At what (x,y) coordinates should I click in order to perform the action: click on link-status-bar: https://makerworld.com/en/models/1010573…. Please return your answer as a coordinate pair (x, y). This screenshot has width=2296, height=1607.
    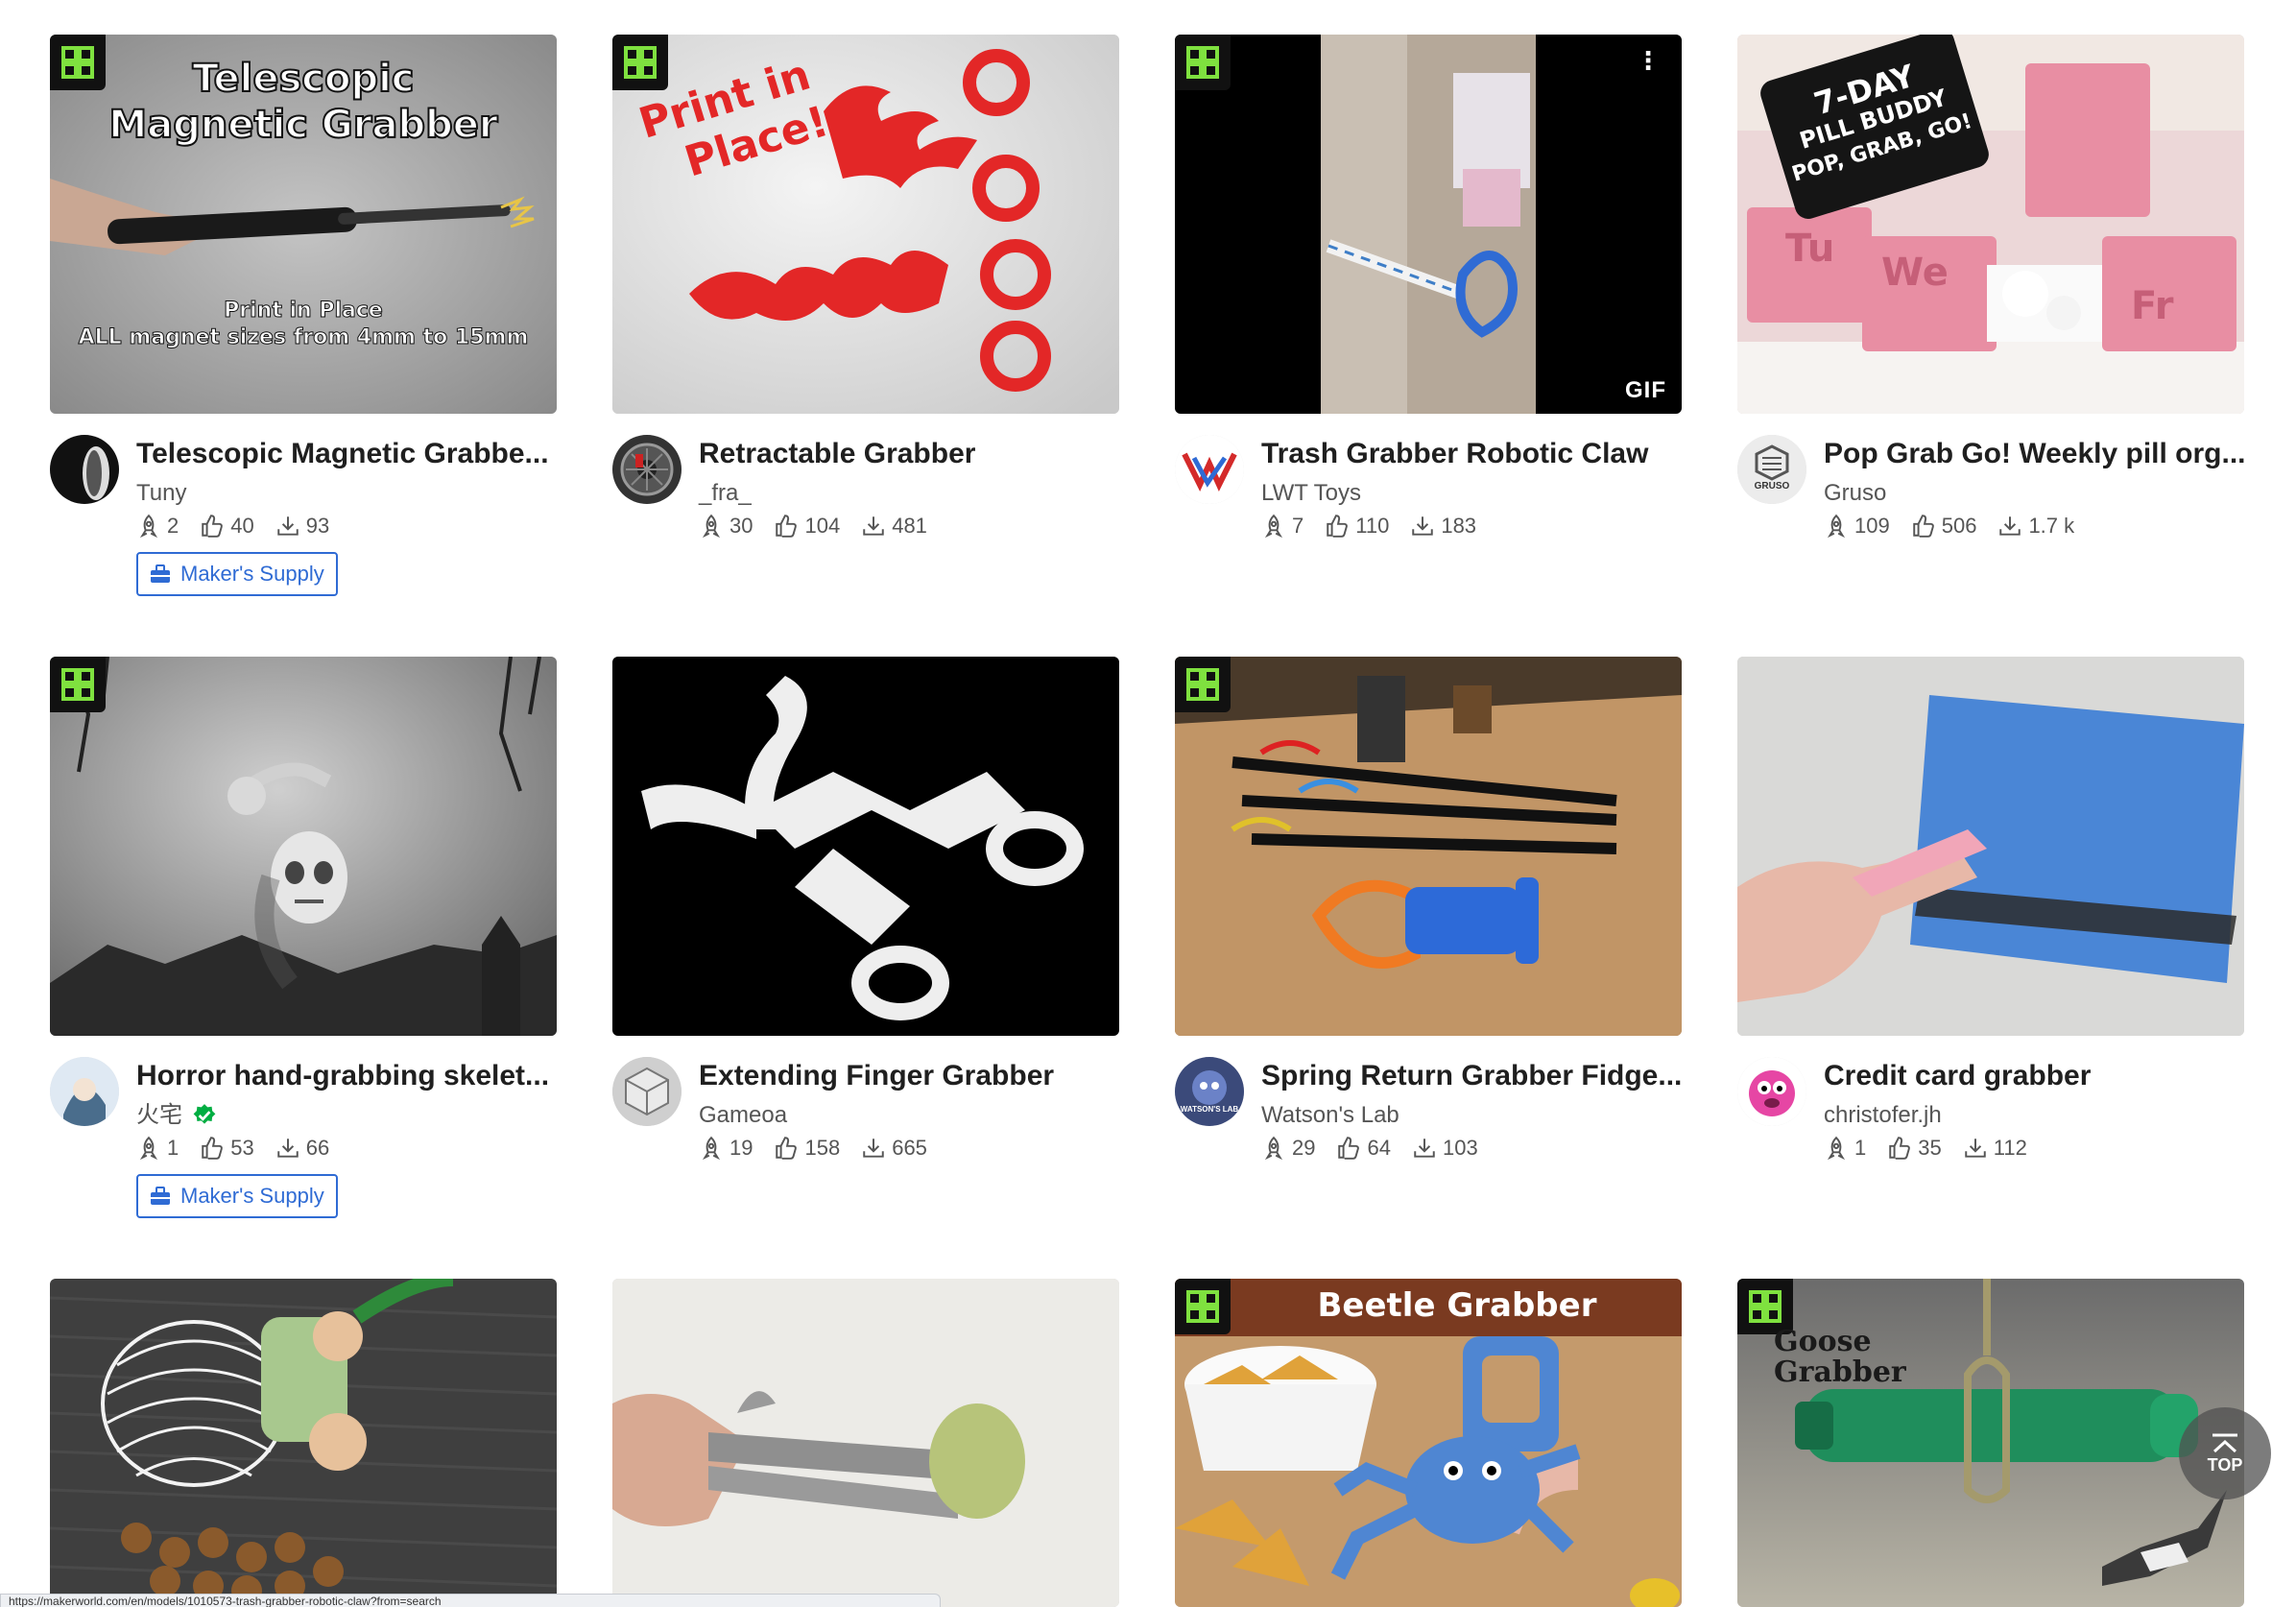
    Looking at the image, I should click on (471, 1600).